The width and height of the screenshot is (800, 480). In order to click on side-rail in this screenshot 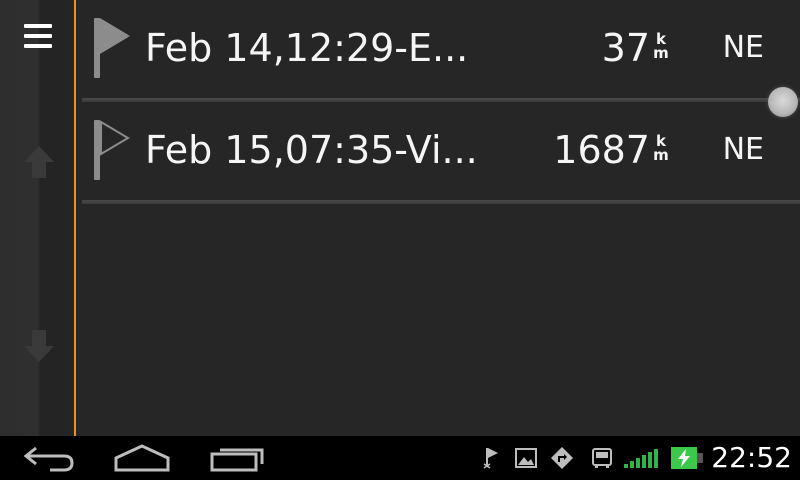, I will do `click(37, 218)`.